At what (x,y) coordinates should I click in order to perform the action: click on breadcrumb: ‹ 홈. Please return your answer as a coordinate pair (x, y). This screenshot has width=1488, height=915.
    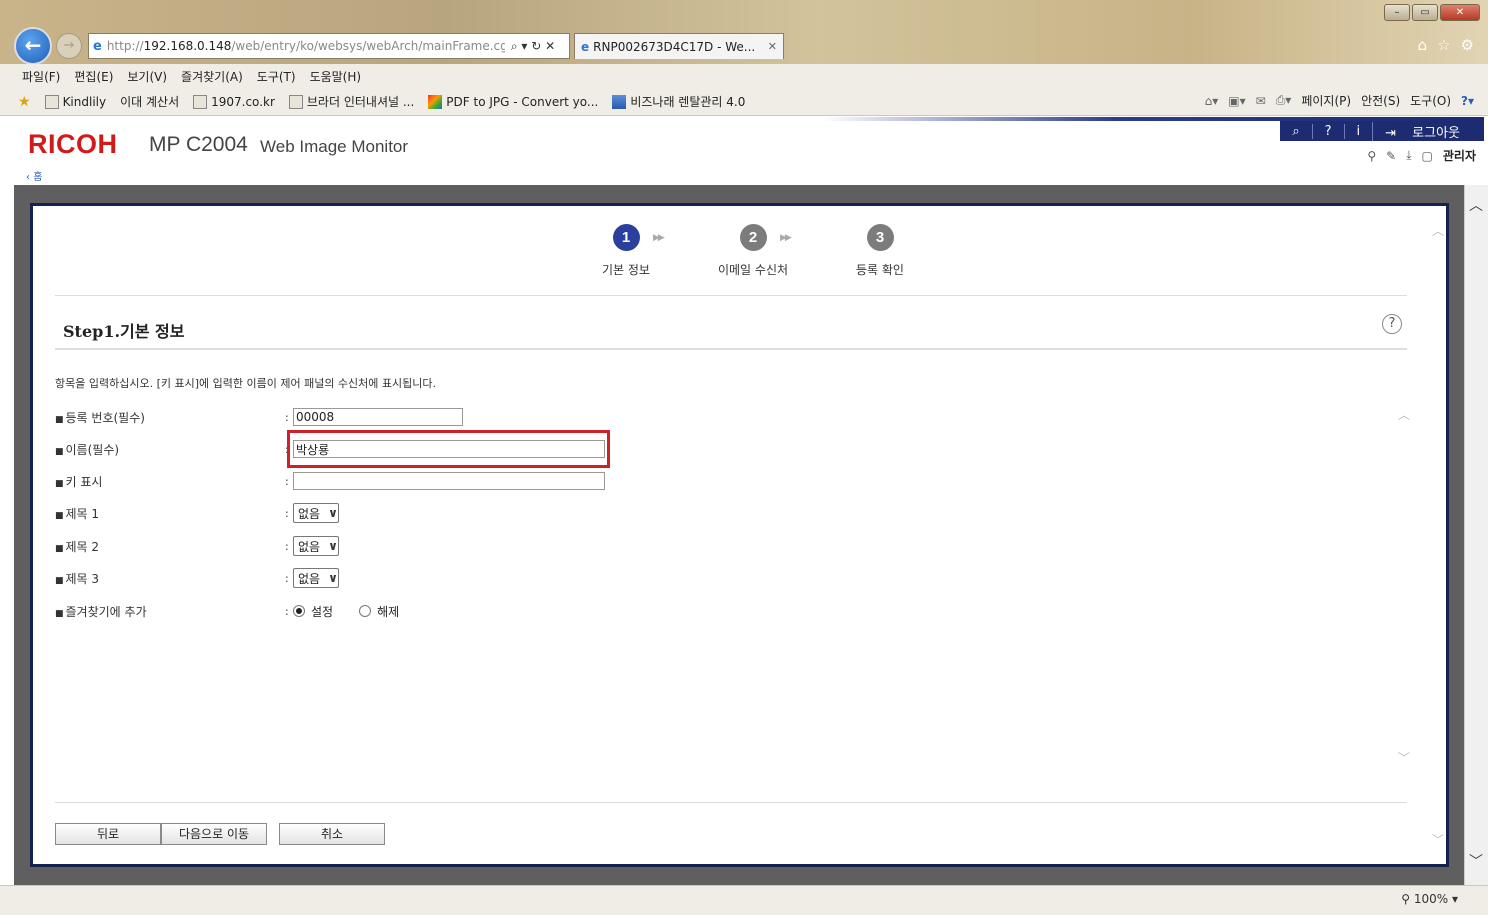
    Looking at the image, I should click on (749, 179).